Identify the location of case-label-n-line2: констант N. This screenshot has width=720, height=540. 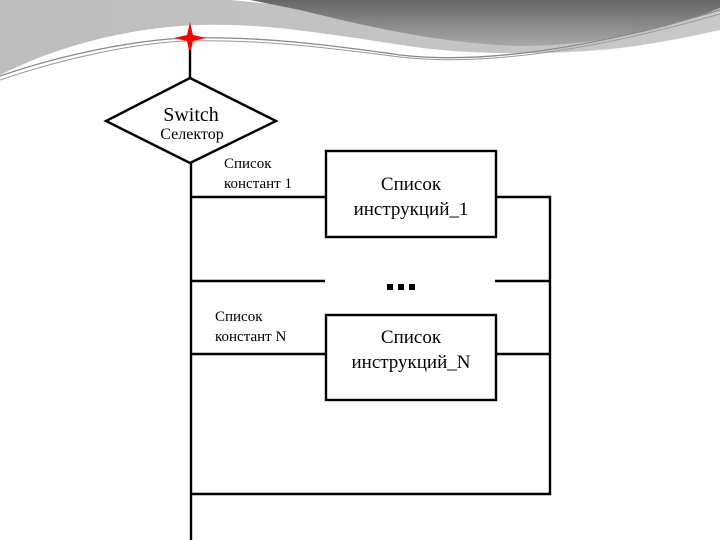
(250, 337).